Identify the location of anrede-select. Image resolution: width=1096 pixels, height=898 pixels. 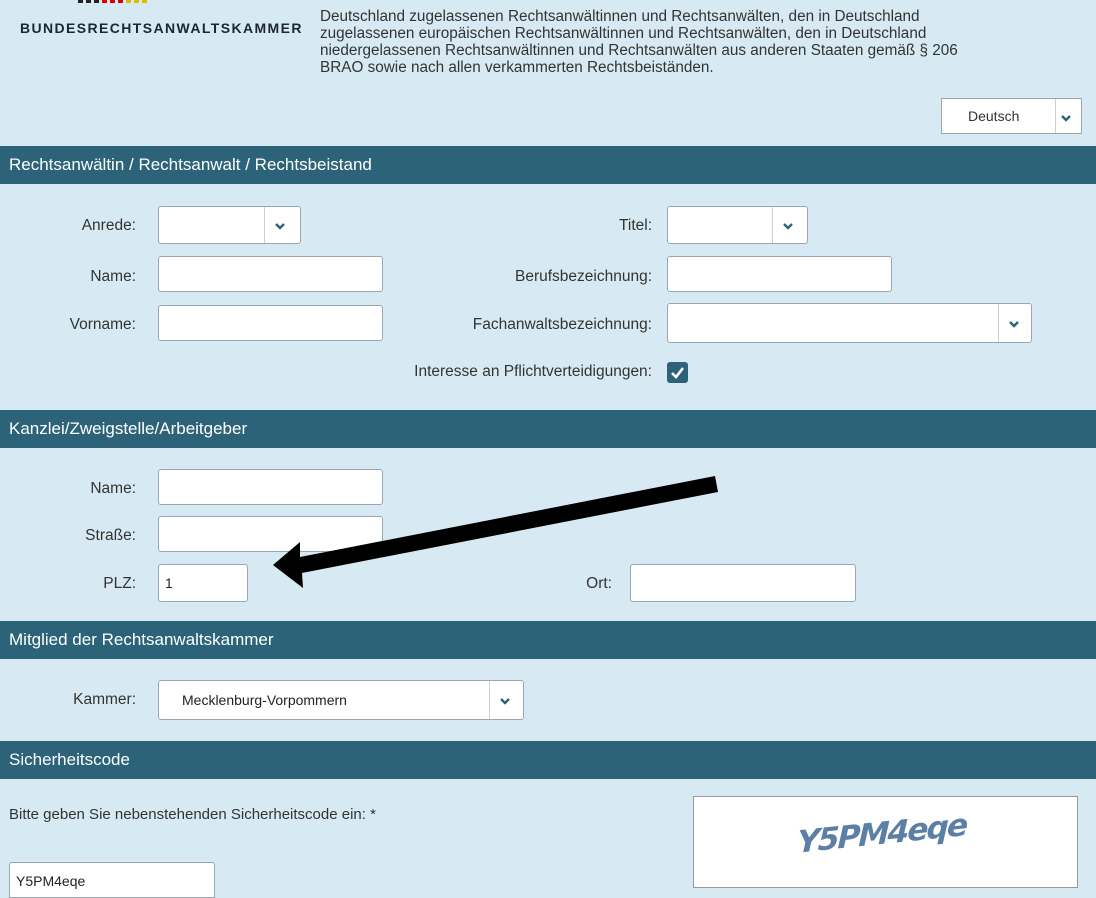
(229, 225).